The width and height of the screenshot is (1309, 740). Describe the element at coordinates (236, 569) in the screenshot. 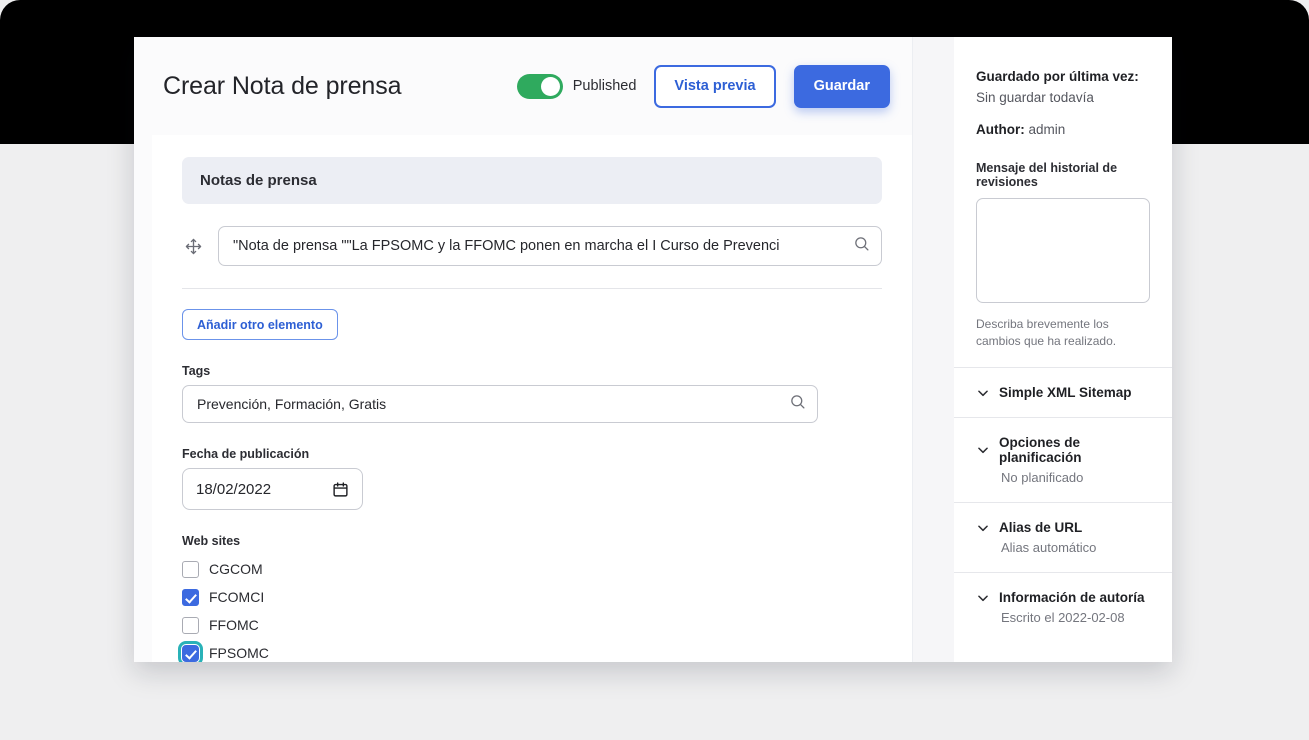

I see `checkbox-label: CGCOM` at that location.